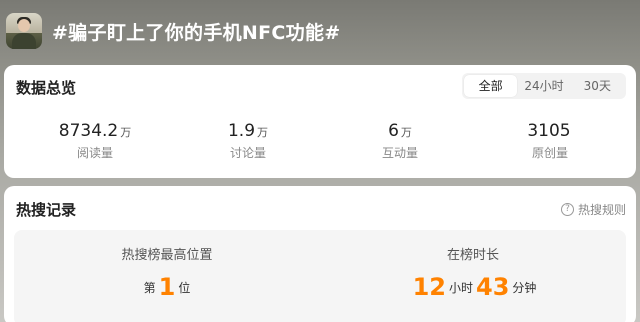 This screenshot has width=640, height=322. Describe the element at coordinates (46, 210) in the screenshot. I see `hot-search-title: 热搜记录` at that location.